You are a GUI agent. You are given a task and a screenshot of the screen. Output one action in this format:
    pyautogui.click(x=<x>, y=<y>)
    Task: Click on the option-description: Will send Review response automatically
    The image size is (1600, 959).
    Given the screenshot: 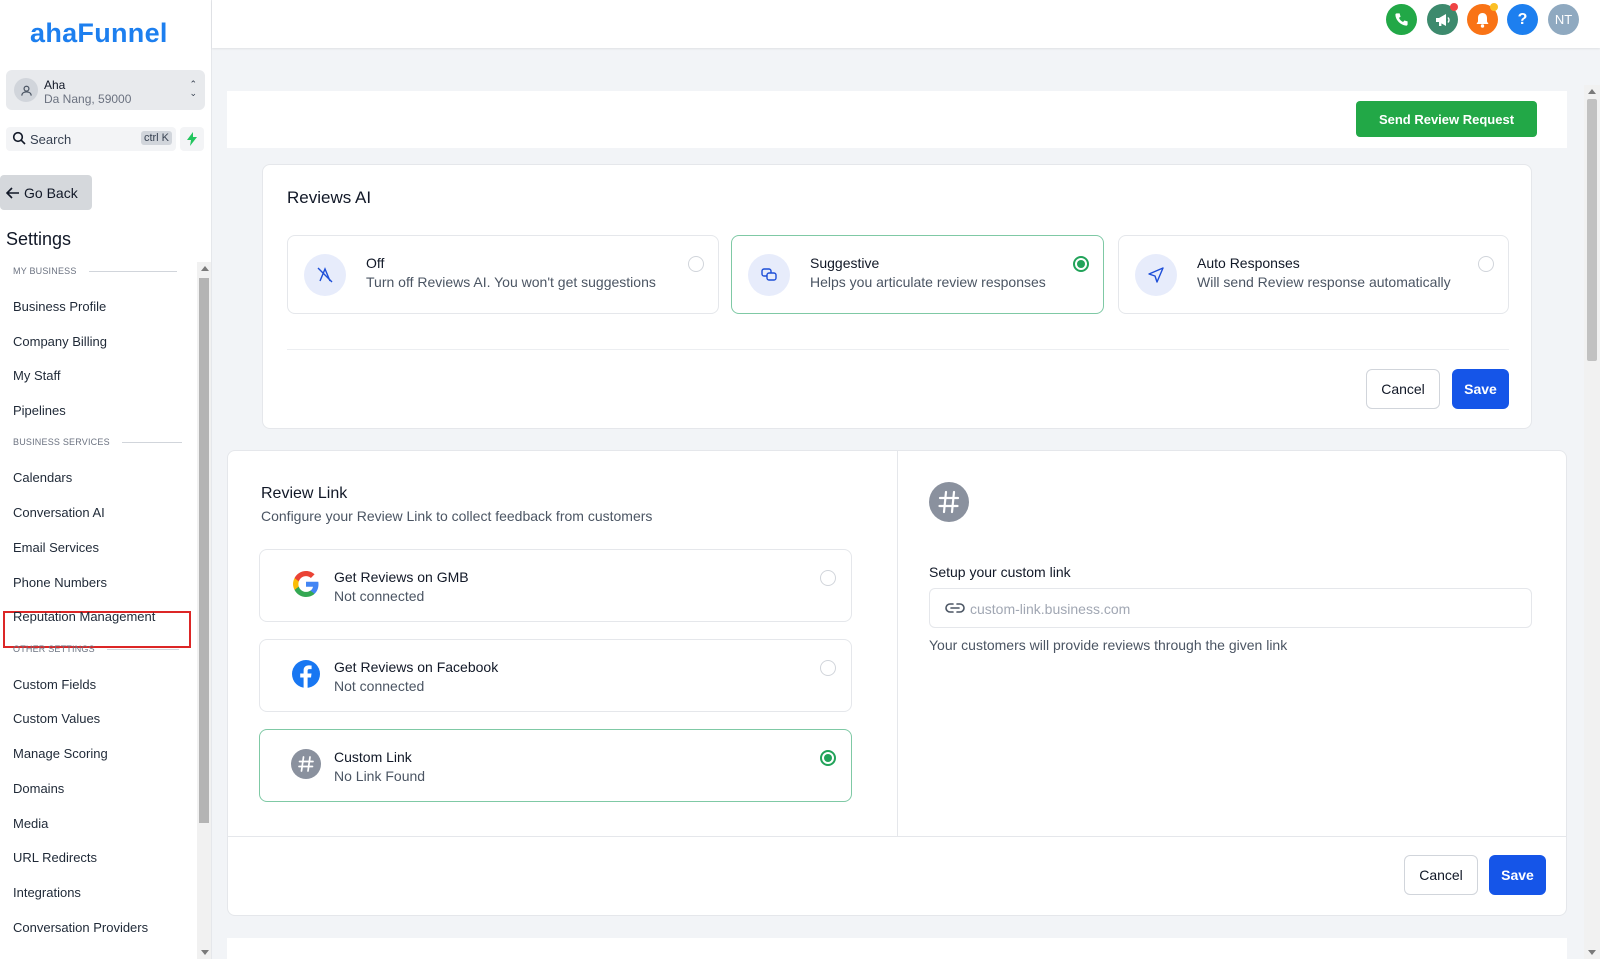 What is the action you would take?
    pyautogui.click(x=1324, y=282)
    